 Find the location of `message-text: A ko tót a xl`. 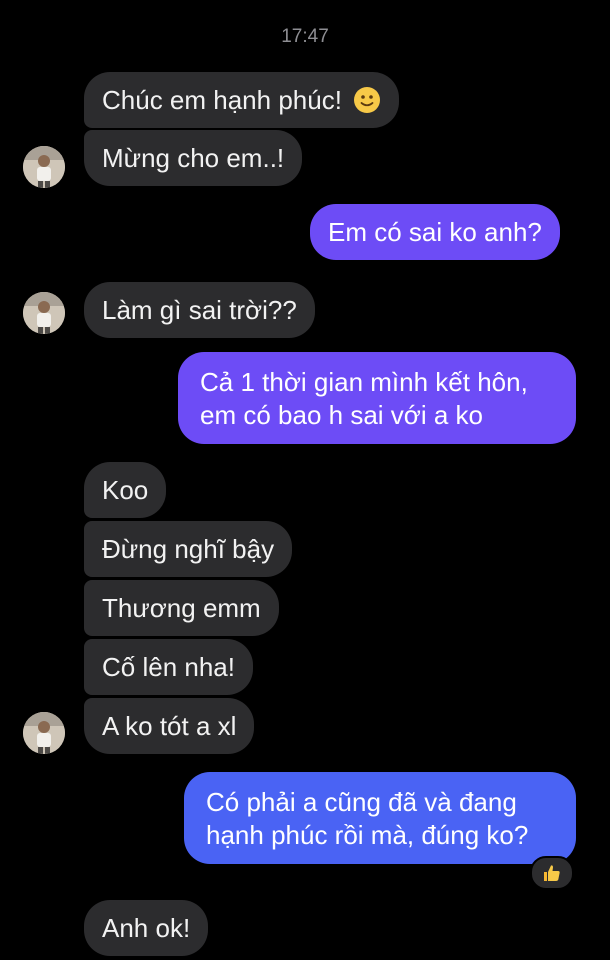

message-text: A ko tót a xl is located at coordinates (169, 726).